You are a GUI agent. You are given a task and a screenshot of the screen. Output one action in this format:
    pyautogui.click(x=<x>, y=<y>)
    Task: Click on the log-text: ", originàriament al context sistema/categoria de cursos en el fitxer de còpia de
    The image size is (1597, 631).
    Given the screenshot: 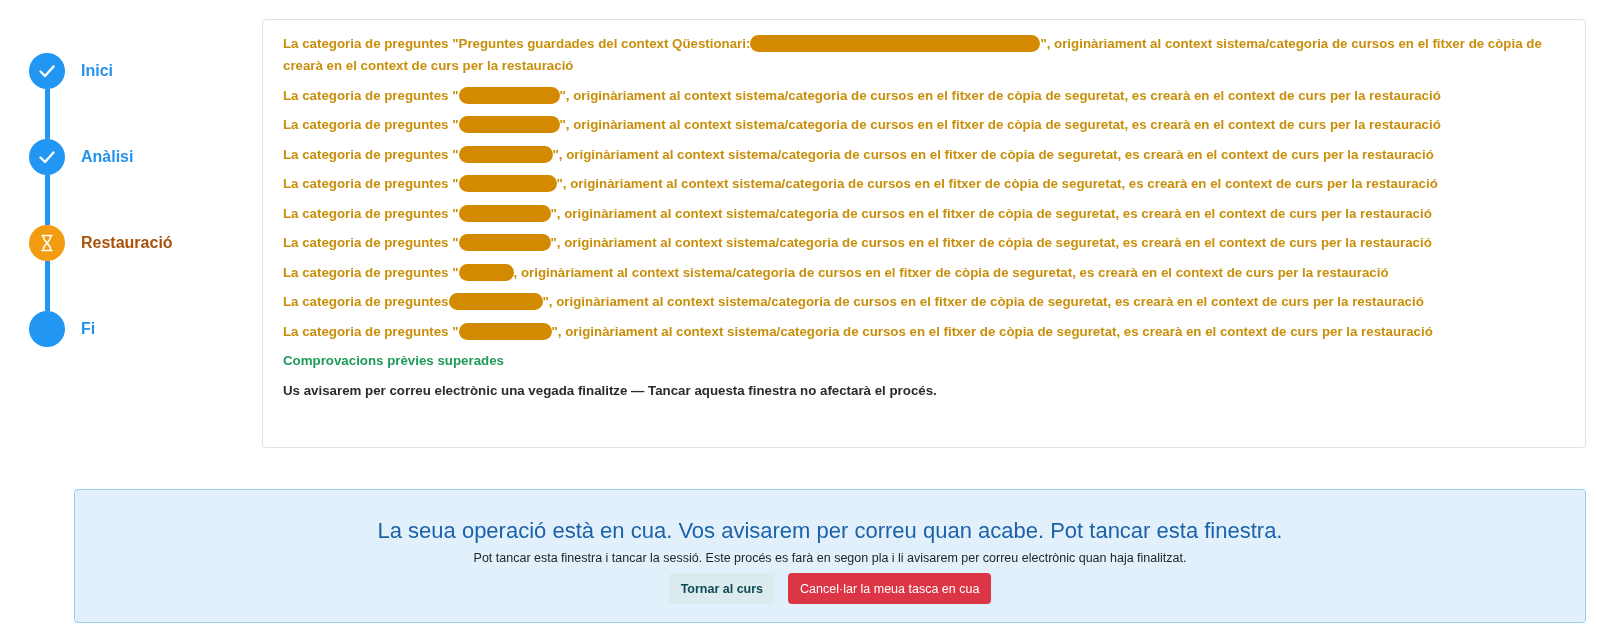 What is the action you would take?
    pyautogui.click(x=1291, y=43)
    